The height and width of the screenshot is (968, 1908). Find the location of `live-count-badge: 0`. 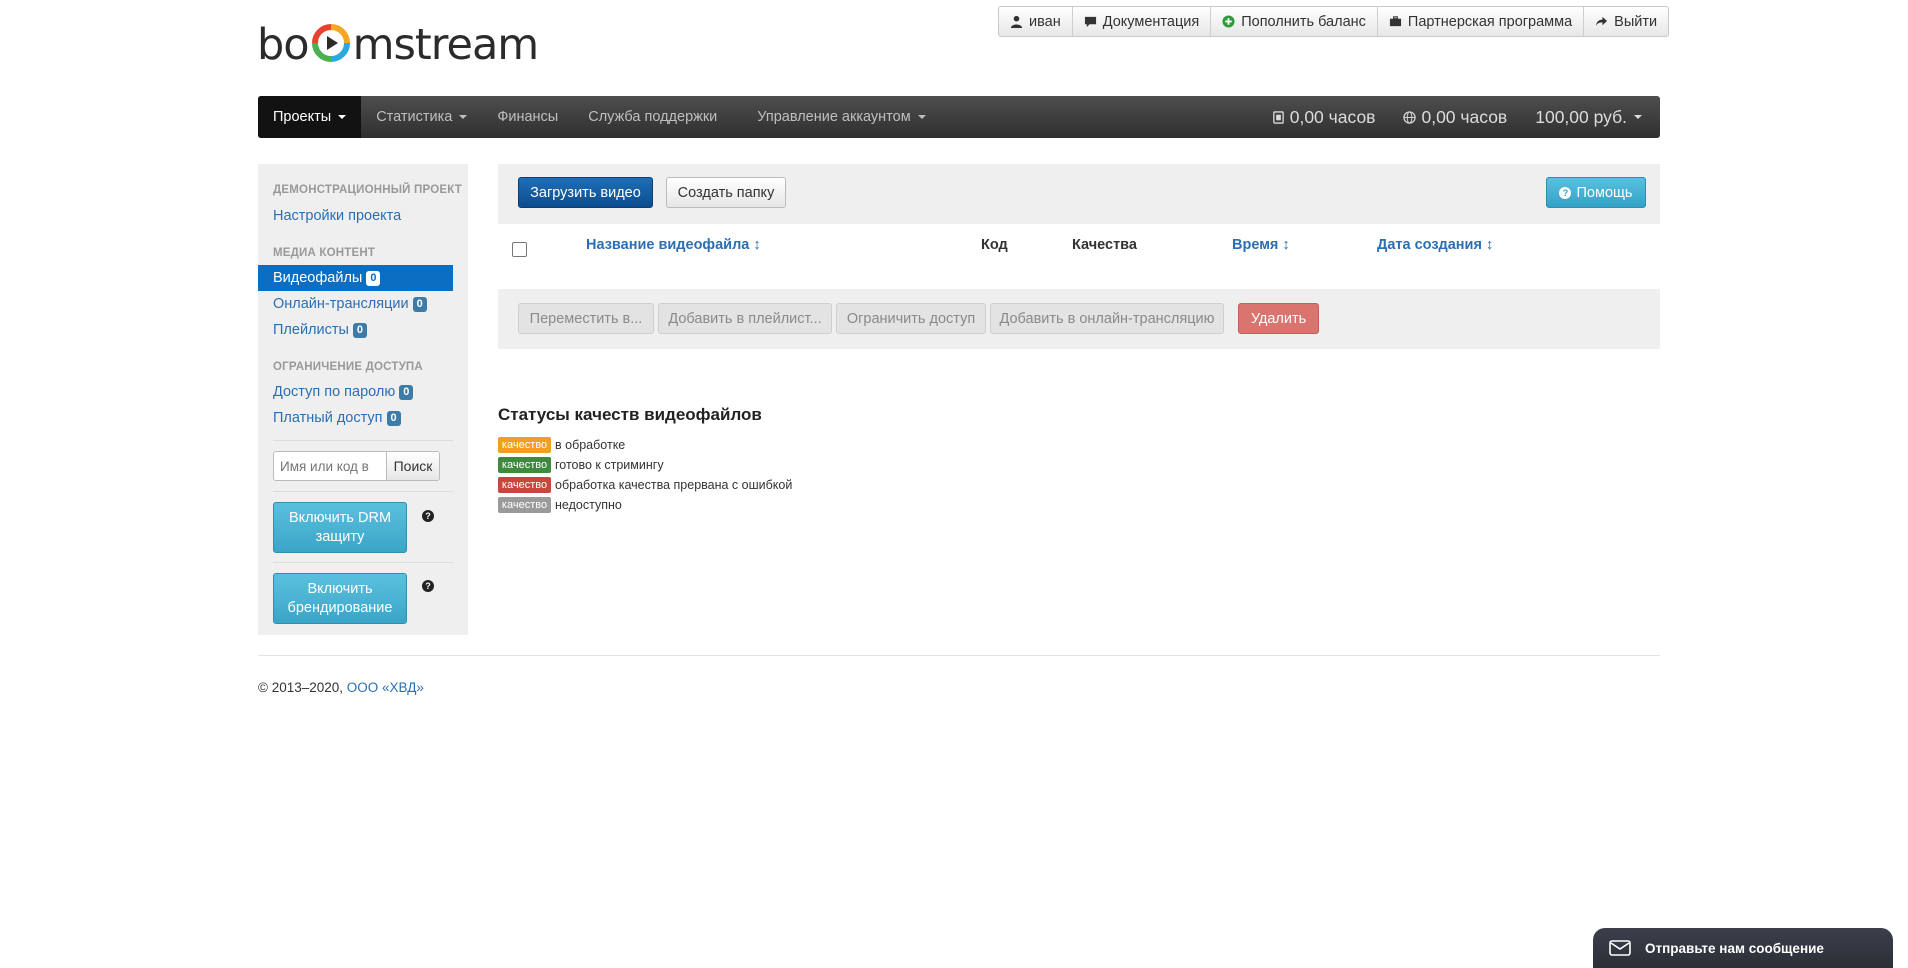

live-count-badge: 0 is located at coordinates (419, 304).